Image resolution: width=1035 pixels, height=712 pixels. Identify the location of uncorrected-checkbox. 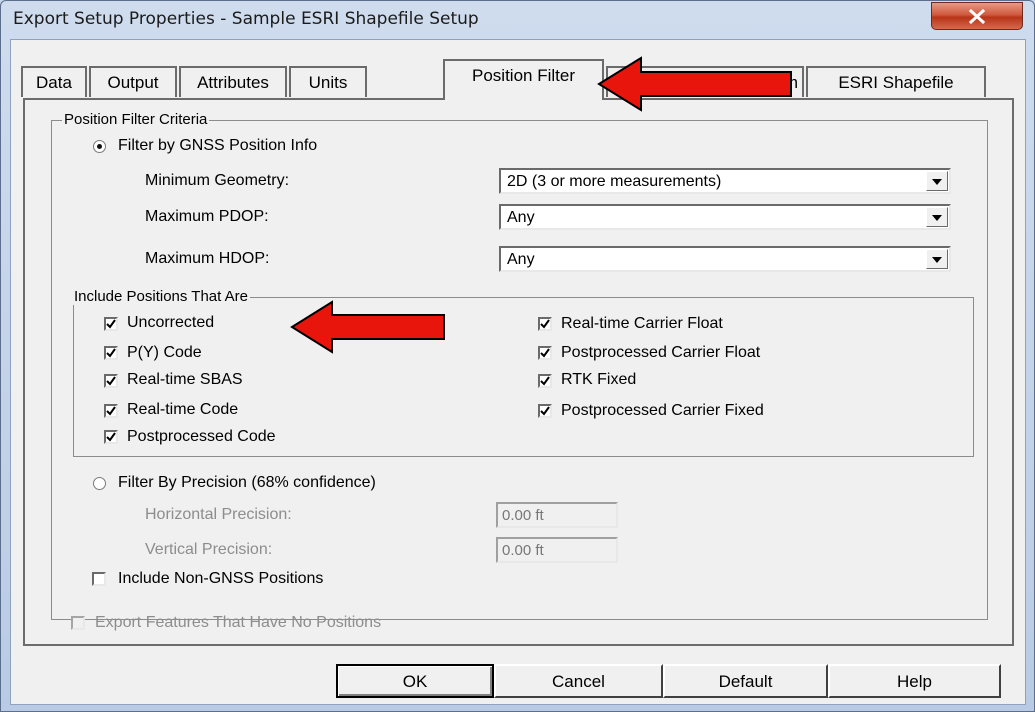
(111, 324).